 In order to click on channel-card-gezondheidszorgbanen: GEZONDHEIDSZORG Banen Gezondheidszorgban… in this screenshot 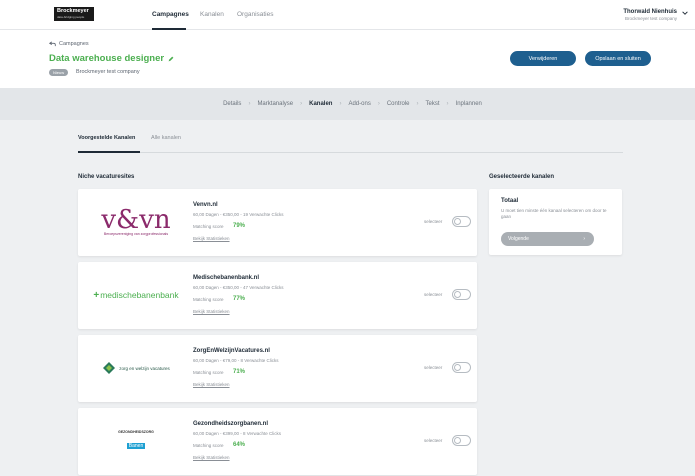, I will do `click(277, 441)`.